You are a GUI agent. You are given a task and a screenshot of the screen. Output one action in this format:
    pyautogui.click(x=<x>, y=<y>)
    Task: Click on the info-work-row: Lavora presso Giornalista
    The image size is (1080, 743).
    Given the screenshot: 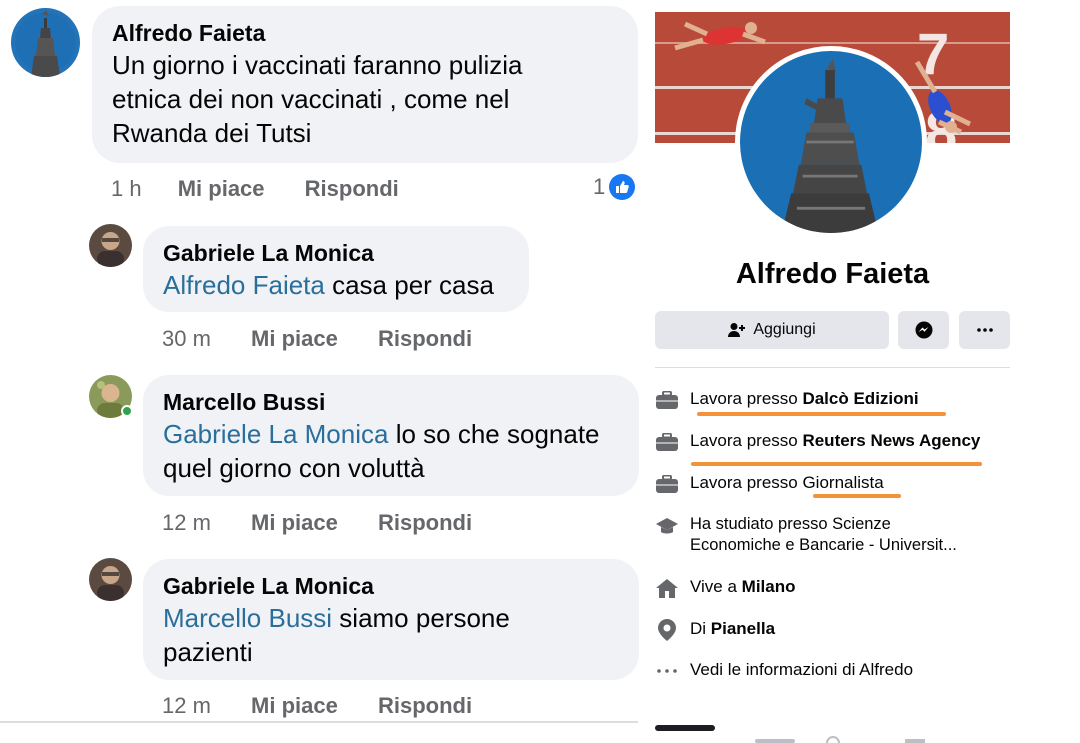 What is the action you would take?
    pyautogui.click(x=835, y=484)
    